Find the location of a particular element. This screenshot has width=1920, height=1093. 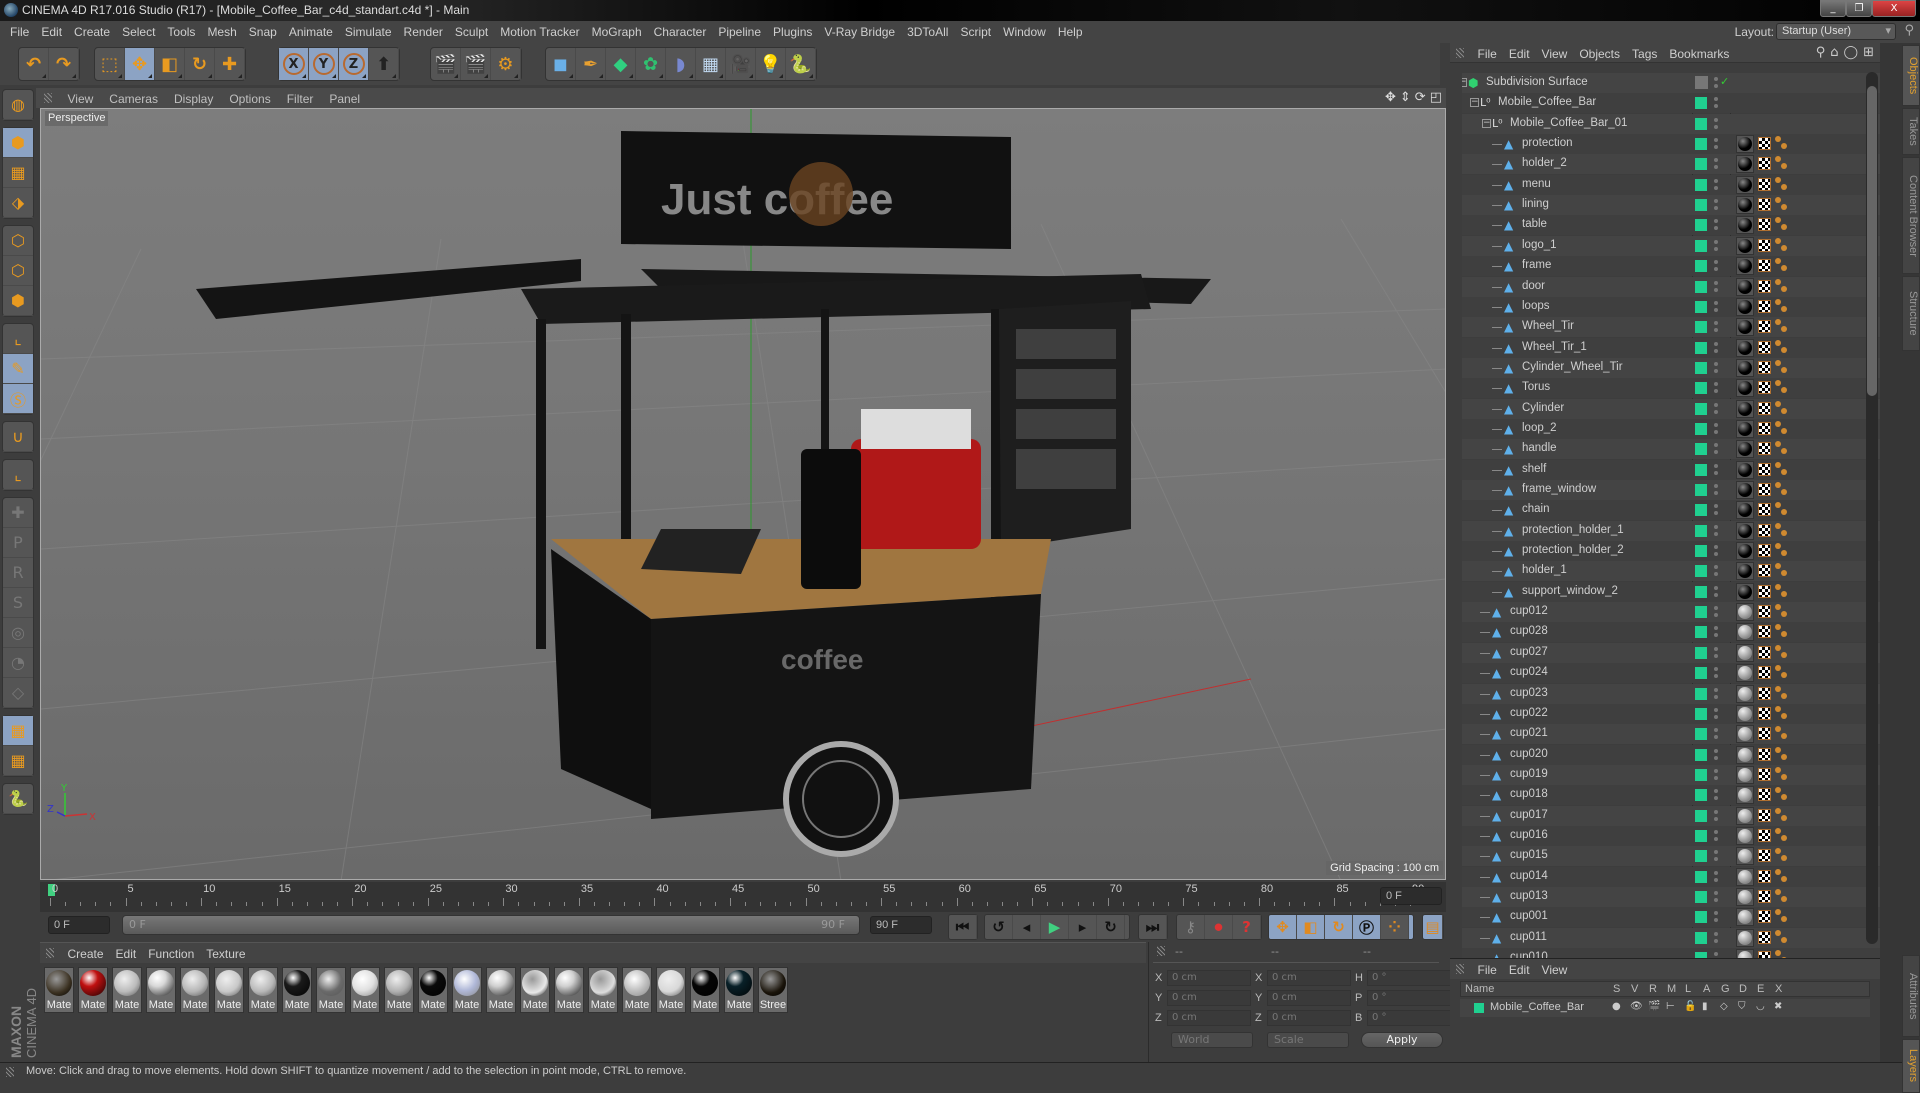

layout-select: Startup (User) is located at coordinates (1836, 31).